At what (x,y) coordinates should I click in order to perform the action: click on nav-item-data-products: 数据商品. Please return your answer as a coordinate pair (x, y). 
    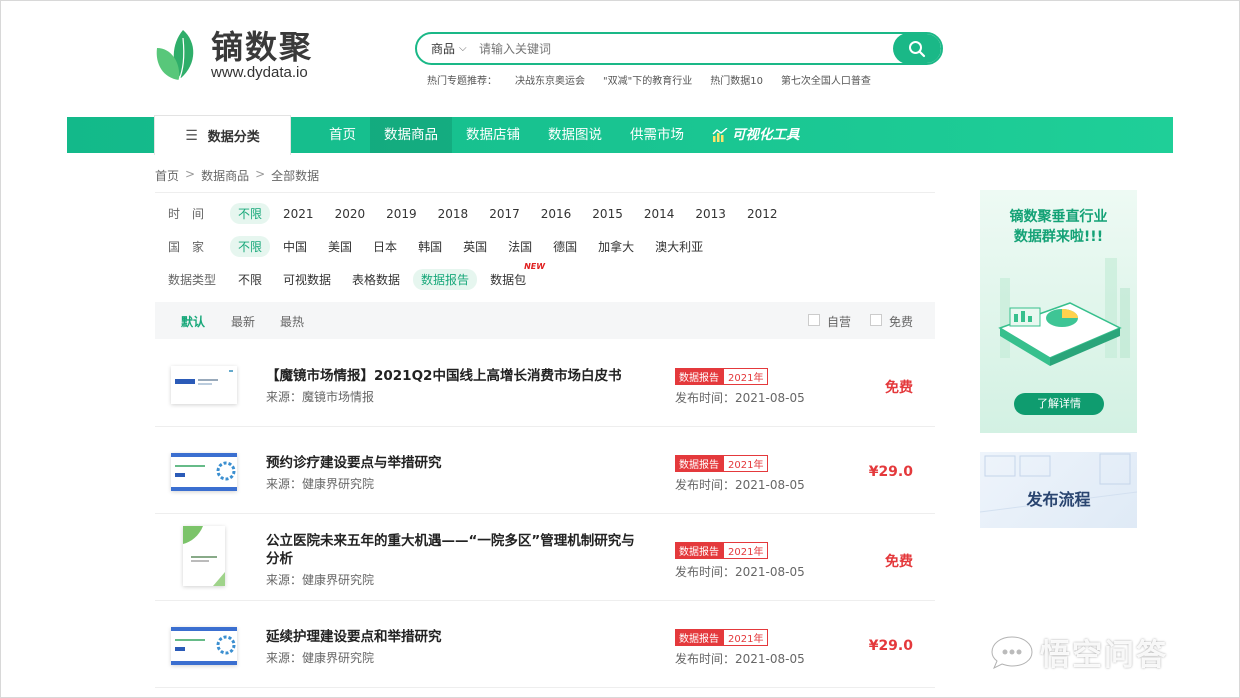
    Looking at the image, I should click on (411, 135).